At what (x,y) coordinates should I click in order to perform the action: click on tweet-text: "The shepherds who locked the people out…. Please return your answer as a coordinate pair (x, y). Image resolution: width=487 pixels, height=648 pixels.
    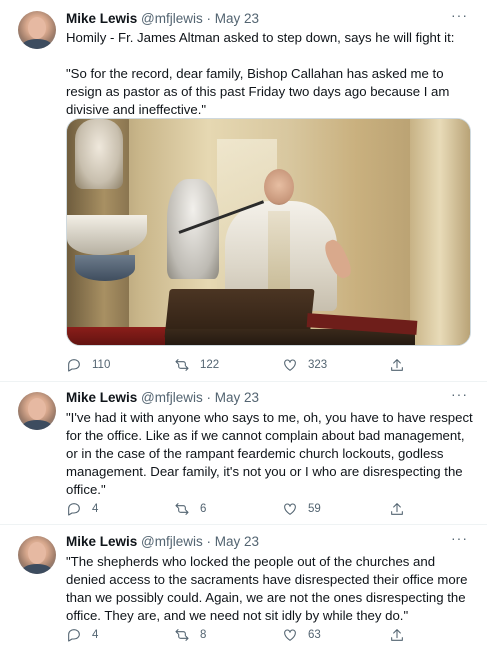
    Looking at the image, I should click on (269, 588).